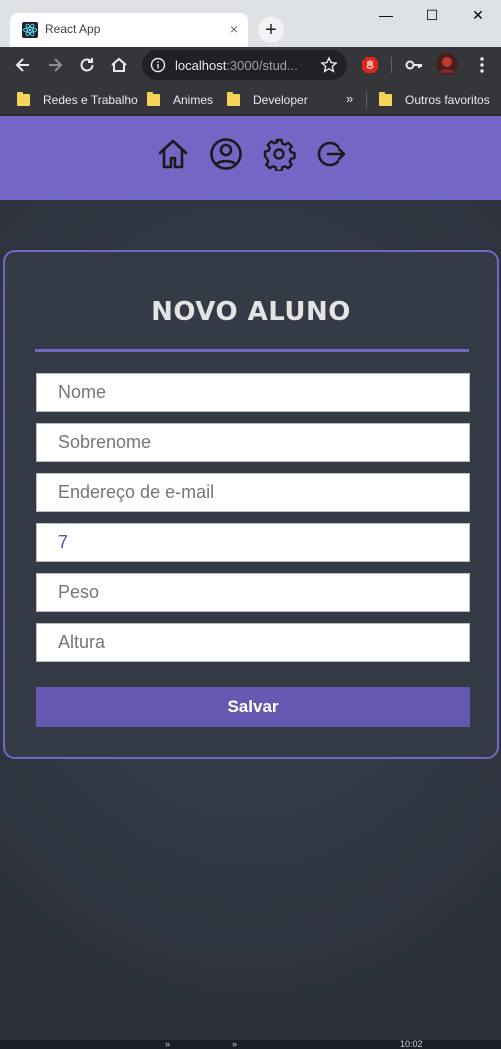  Describe the element at coordinates (250, 158) in the screenshot. I see `app-header` at that location.